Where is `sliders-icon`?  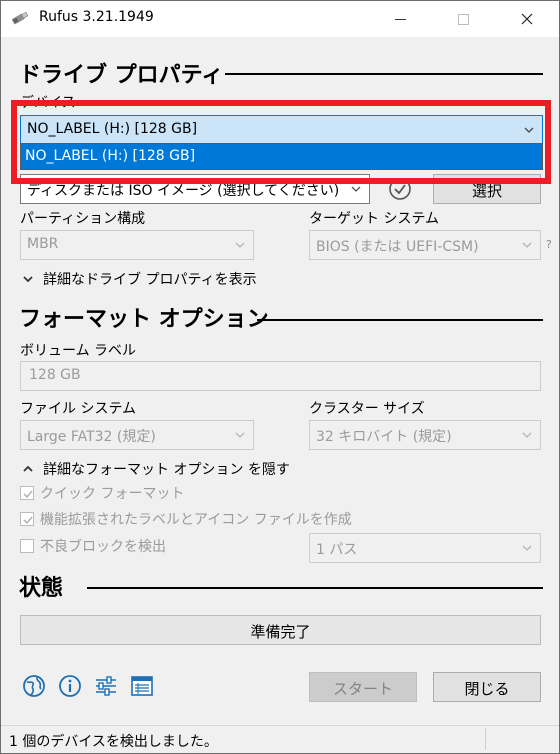 sliders-icon is located at coordinates (106, 686).